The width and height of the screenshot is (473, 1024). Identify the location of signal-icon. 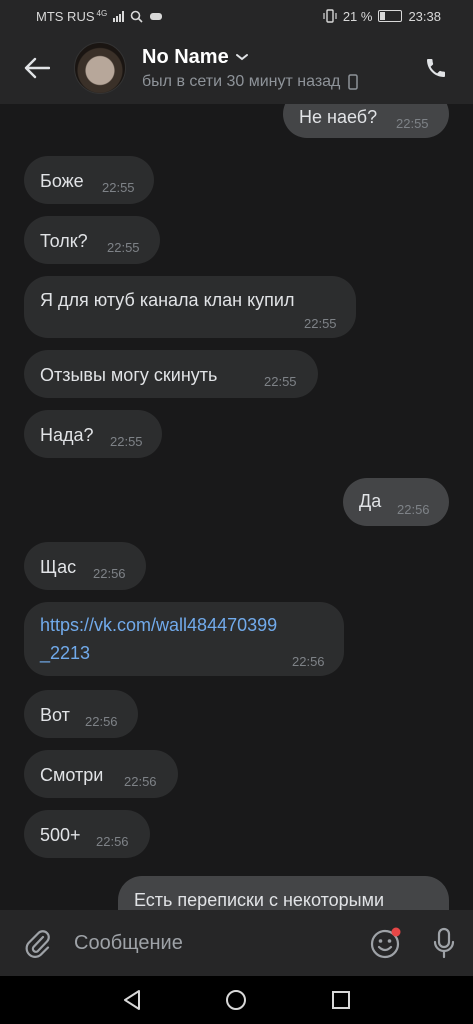
(119, 16).